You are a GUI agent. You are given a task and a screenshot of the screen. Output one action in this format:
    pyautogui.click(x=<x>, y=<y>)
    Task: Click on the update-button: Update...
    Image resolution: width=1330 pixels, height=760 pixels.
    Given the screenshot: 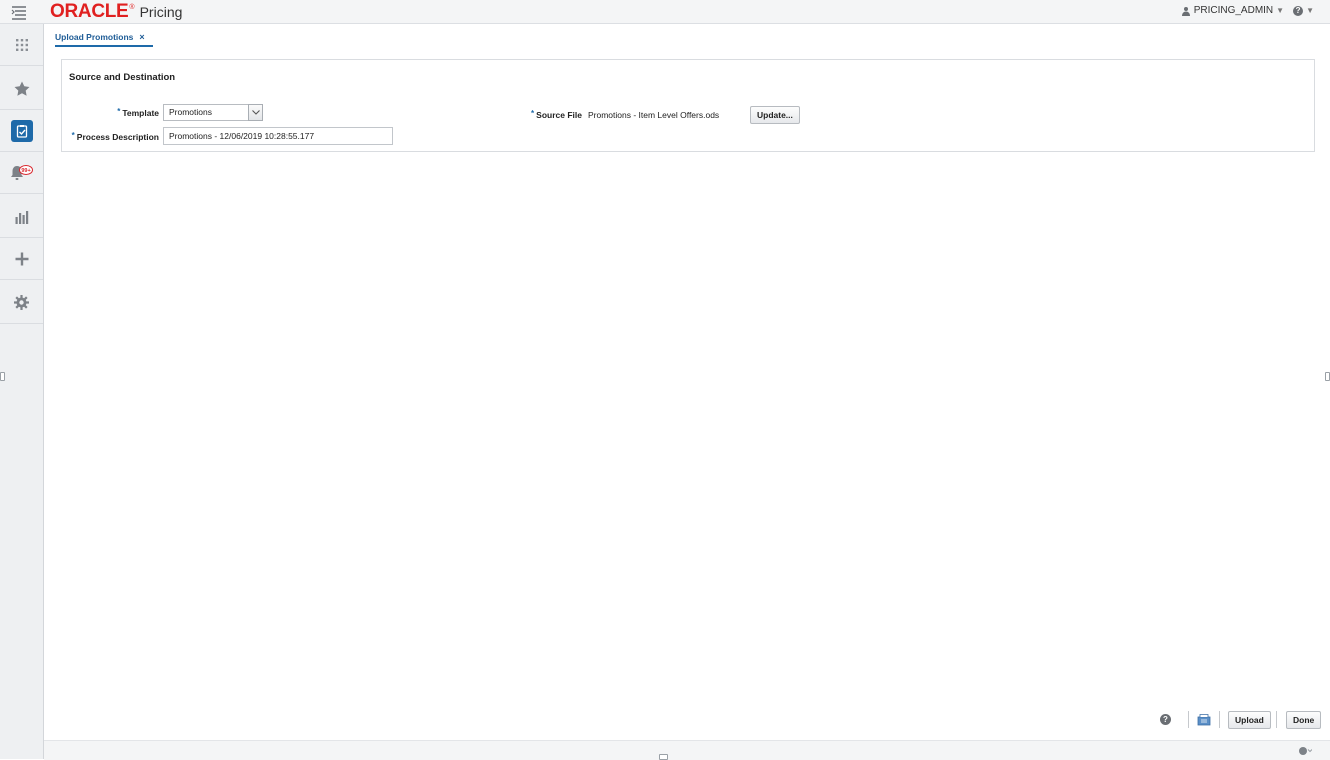 What is the action you would take?
    pyautogui.click(x=775, y=115)
    